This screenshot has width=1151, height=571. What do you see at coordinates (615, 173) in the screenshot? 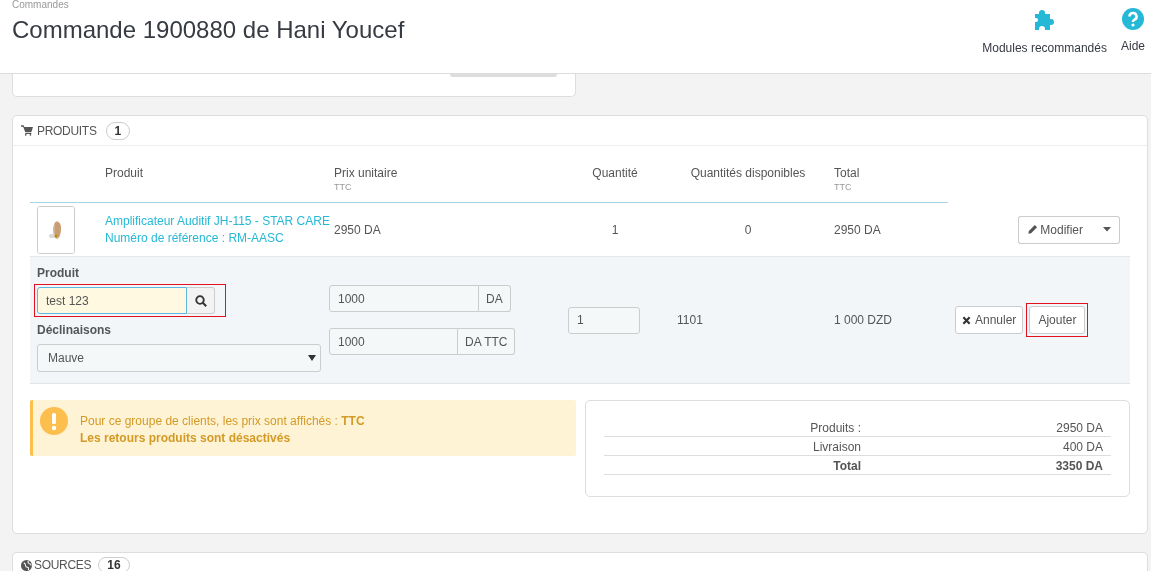
I see `column-header: Quantité` at bounding box center [615, 173].